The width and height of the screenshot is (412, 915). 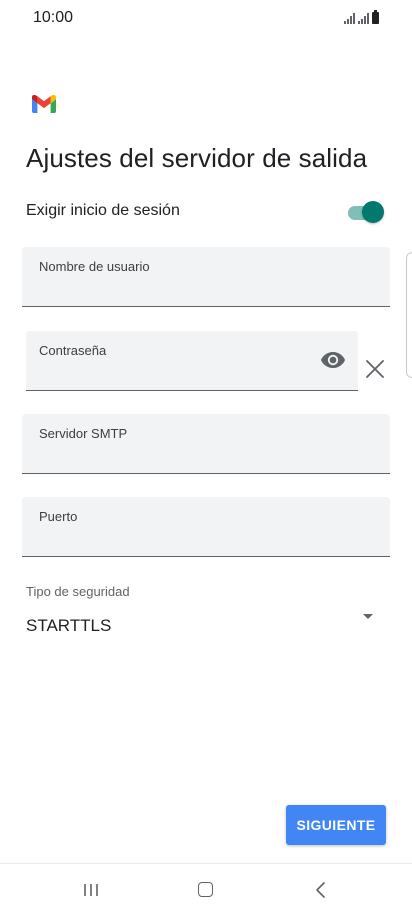 What do you see at coordinates (178, 375) in the screenshot?
I see `password-input` at bounding box center [178, 375].